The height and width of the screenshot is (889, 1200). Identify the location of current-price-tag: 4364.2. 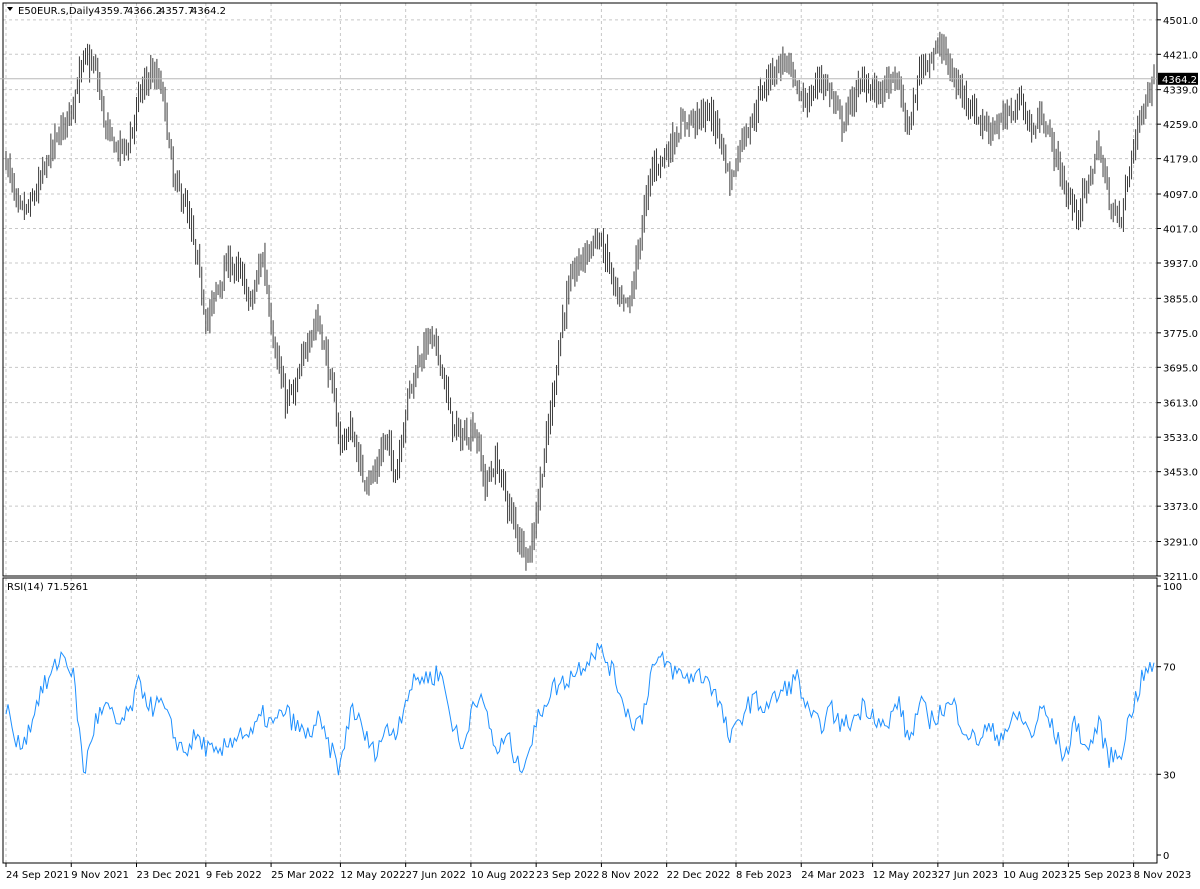
(599, 79).